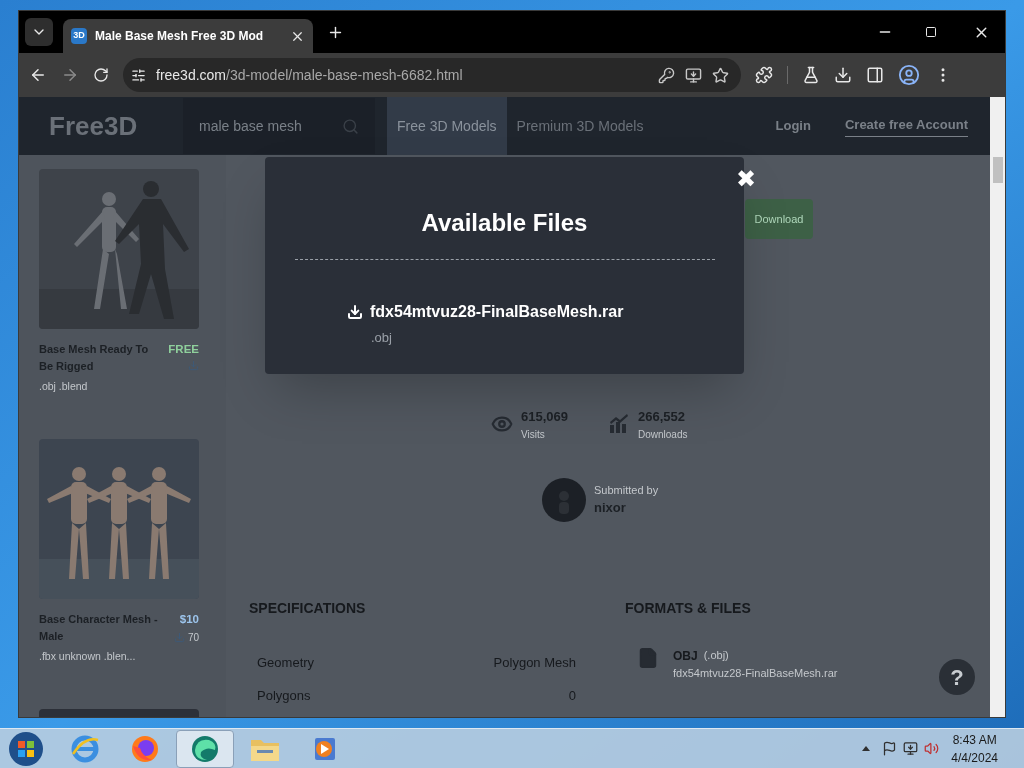  What do you see at coordinates (38, 75) in the screenshot?
I see `back-icon` at bounding box center [38, 75].